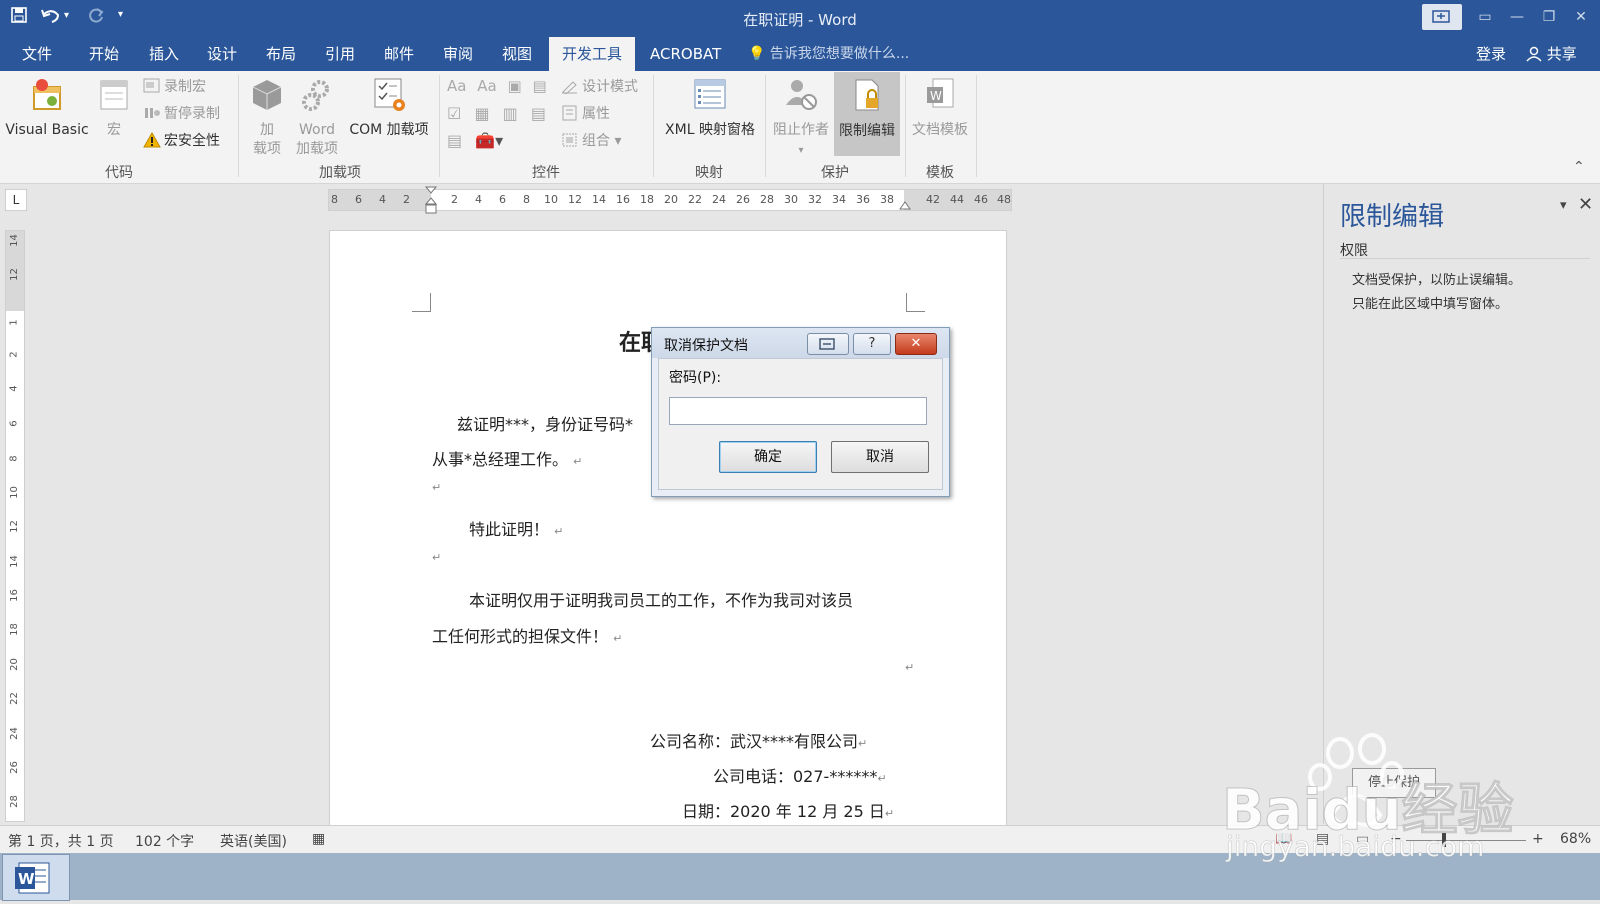  Describe the element at coordinates (1394, 783) in the screenshot. I see `stop-protection-button: 停止保护` at that location.